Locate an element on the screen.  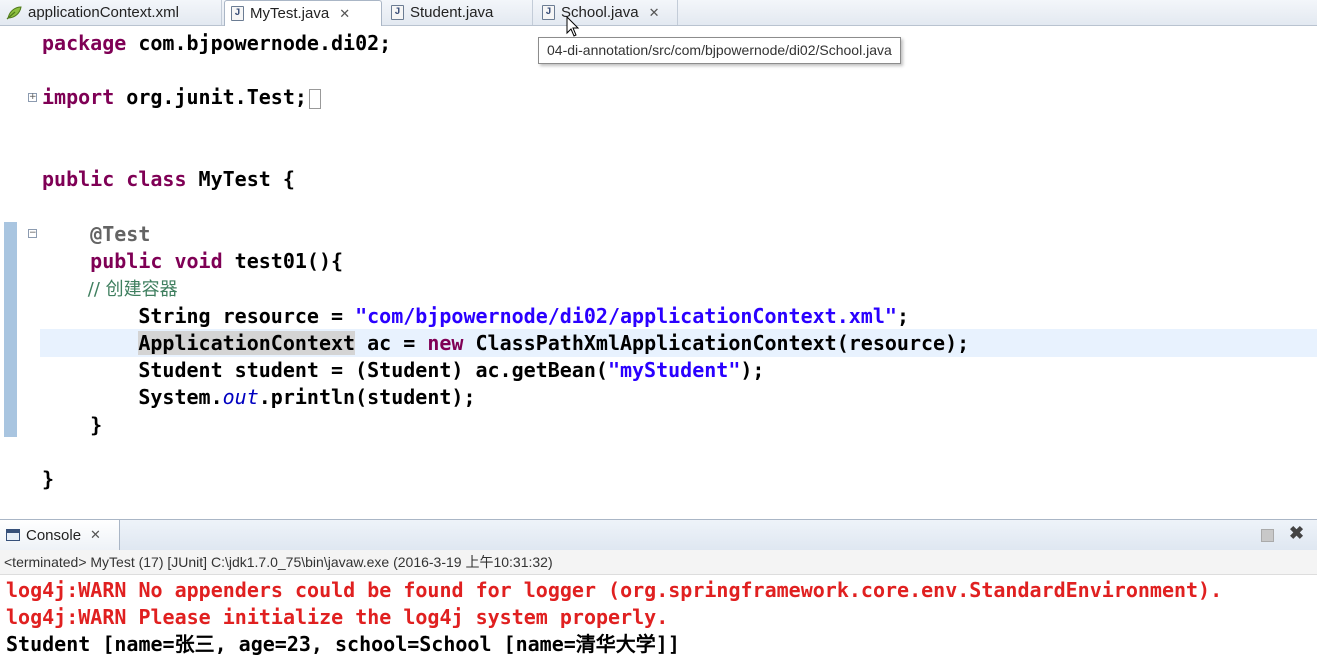
tab-school-java: J School.java ✕ is located at coordinates (607, 12).